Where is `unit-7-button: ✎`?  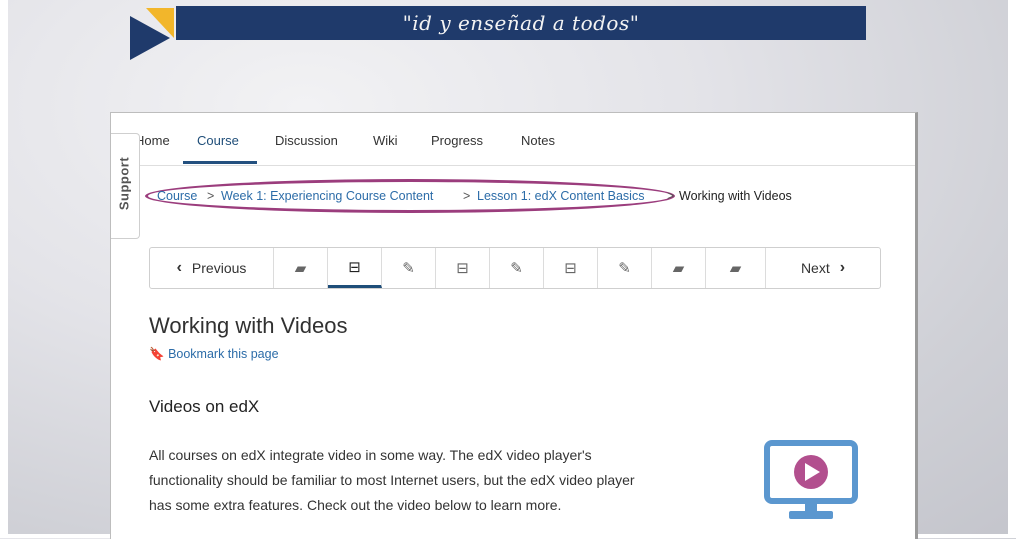
unit-7-button: ✎ is located at coordinates (625, 268).